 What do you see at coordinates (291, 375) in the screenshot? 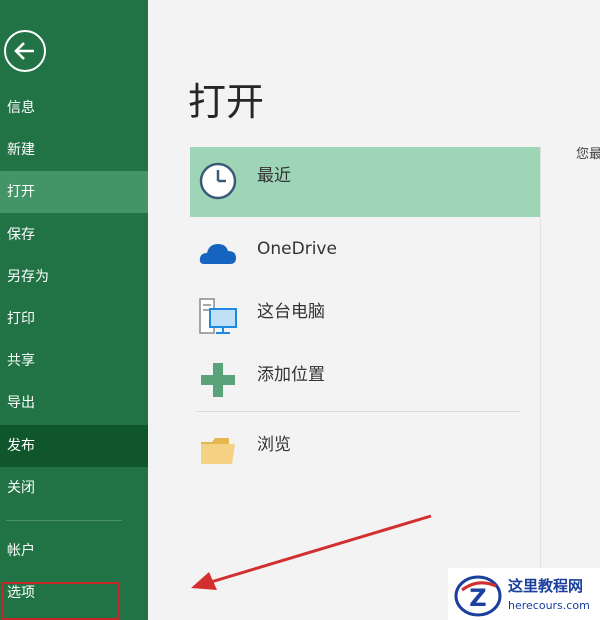
I see `location-label: 添加位置` at bounding box center [291, 375].